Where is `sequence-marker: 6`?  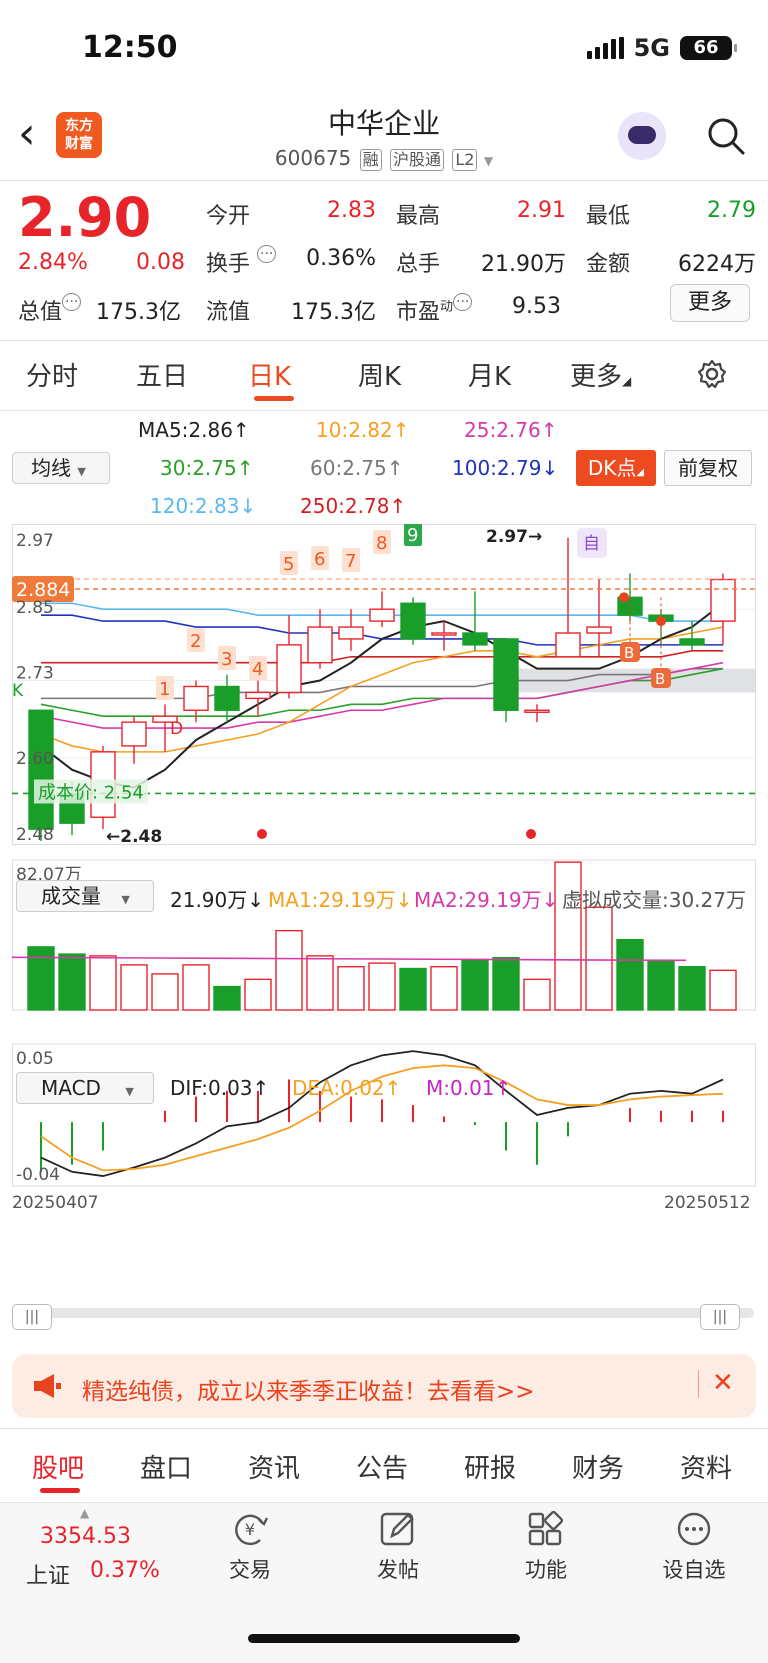
sequence-marker: 6 is located at coordinates (319, 559).